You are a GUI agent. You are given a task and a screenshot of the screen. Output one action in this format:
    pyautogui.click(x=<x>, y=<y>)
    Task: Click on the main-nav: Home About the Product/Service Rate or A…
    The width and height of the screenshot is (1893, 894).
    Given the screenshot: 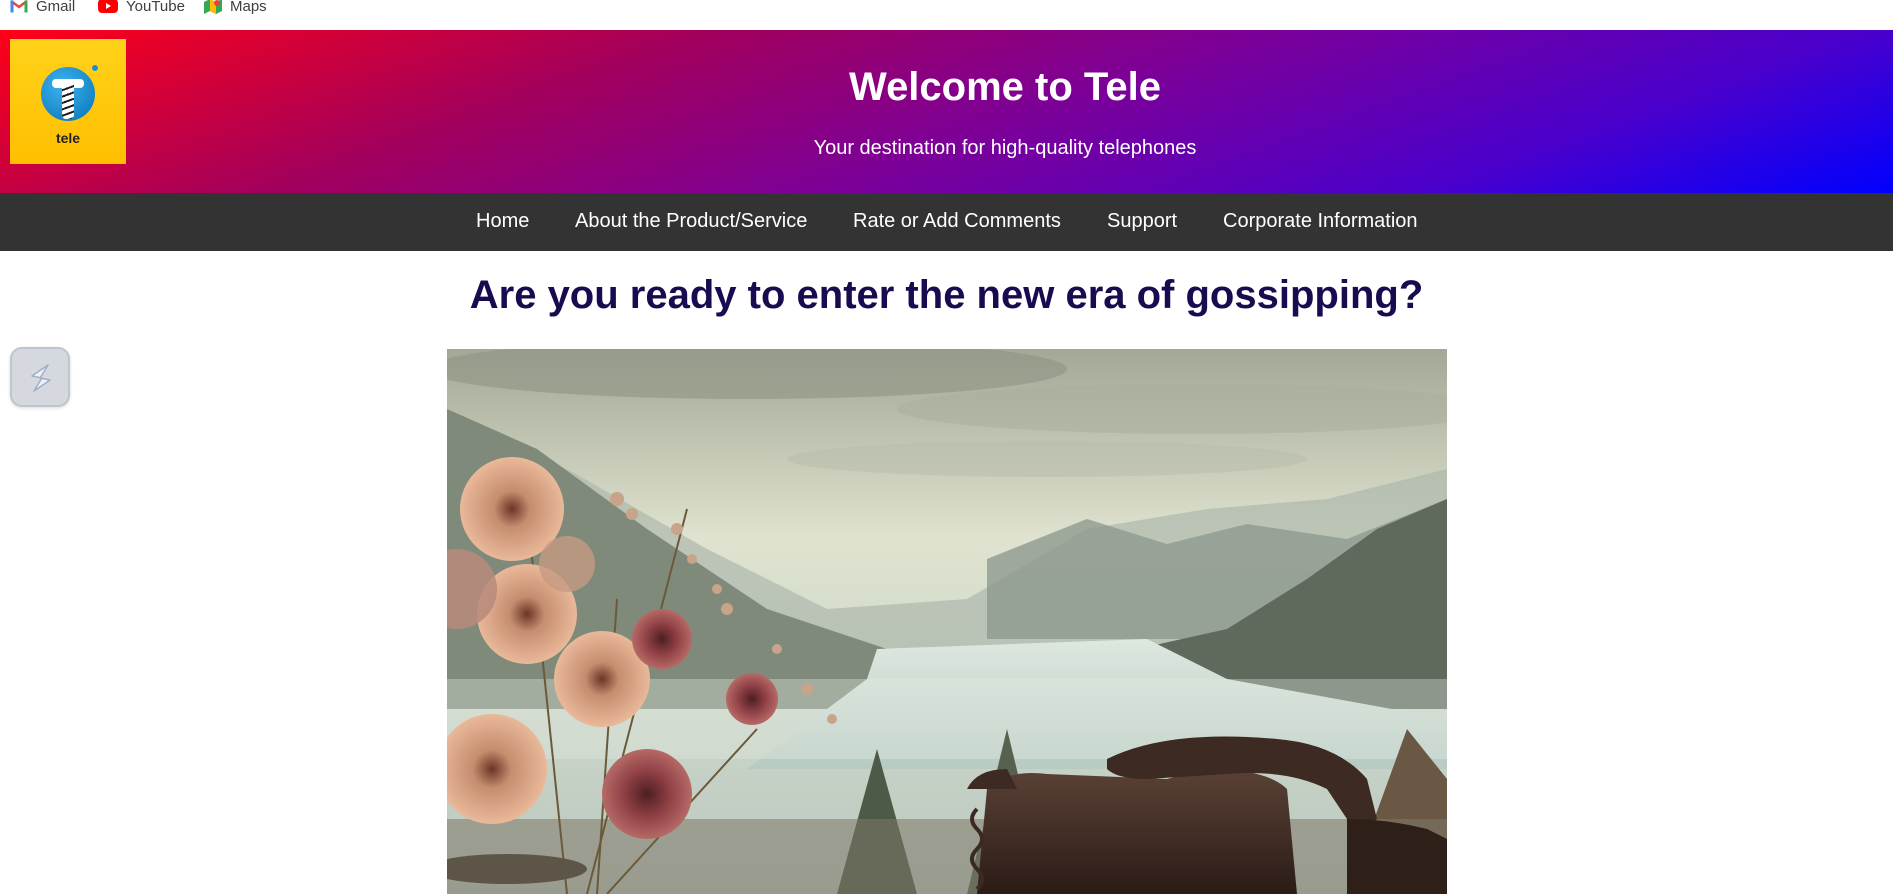 What is the action you would take?
    pyautogui.click(x=946, y=222)
    